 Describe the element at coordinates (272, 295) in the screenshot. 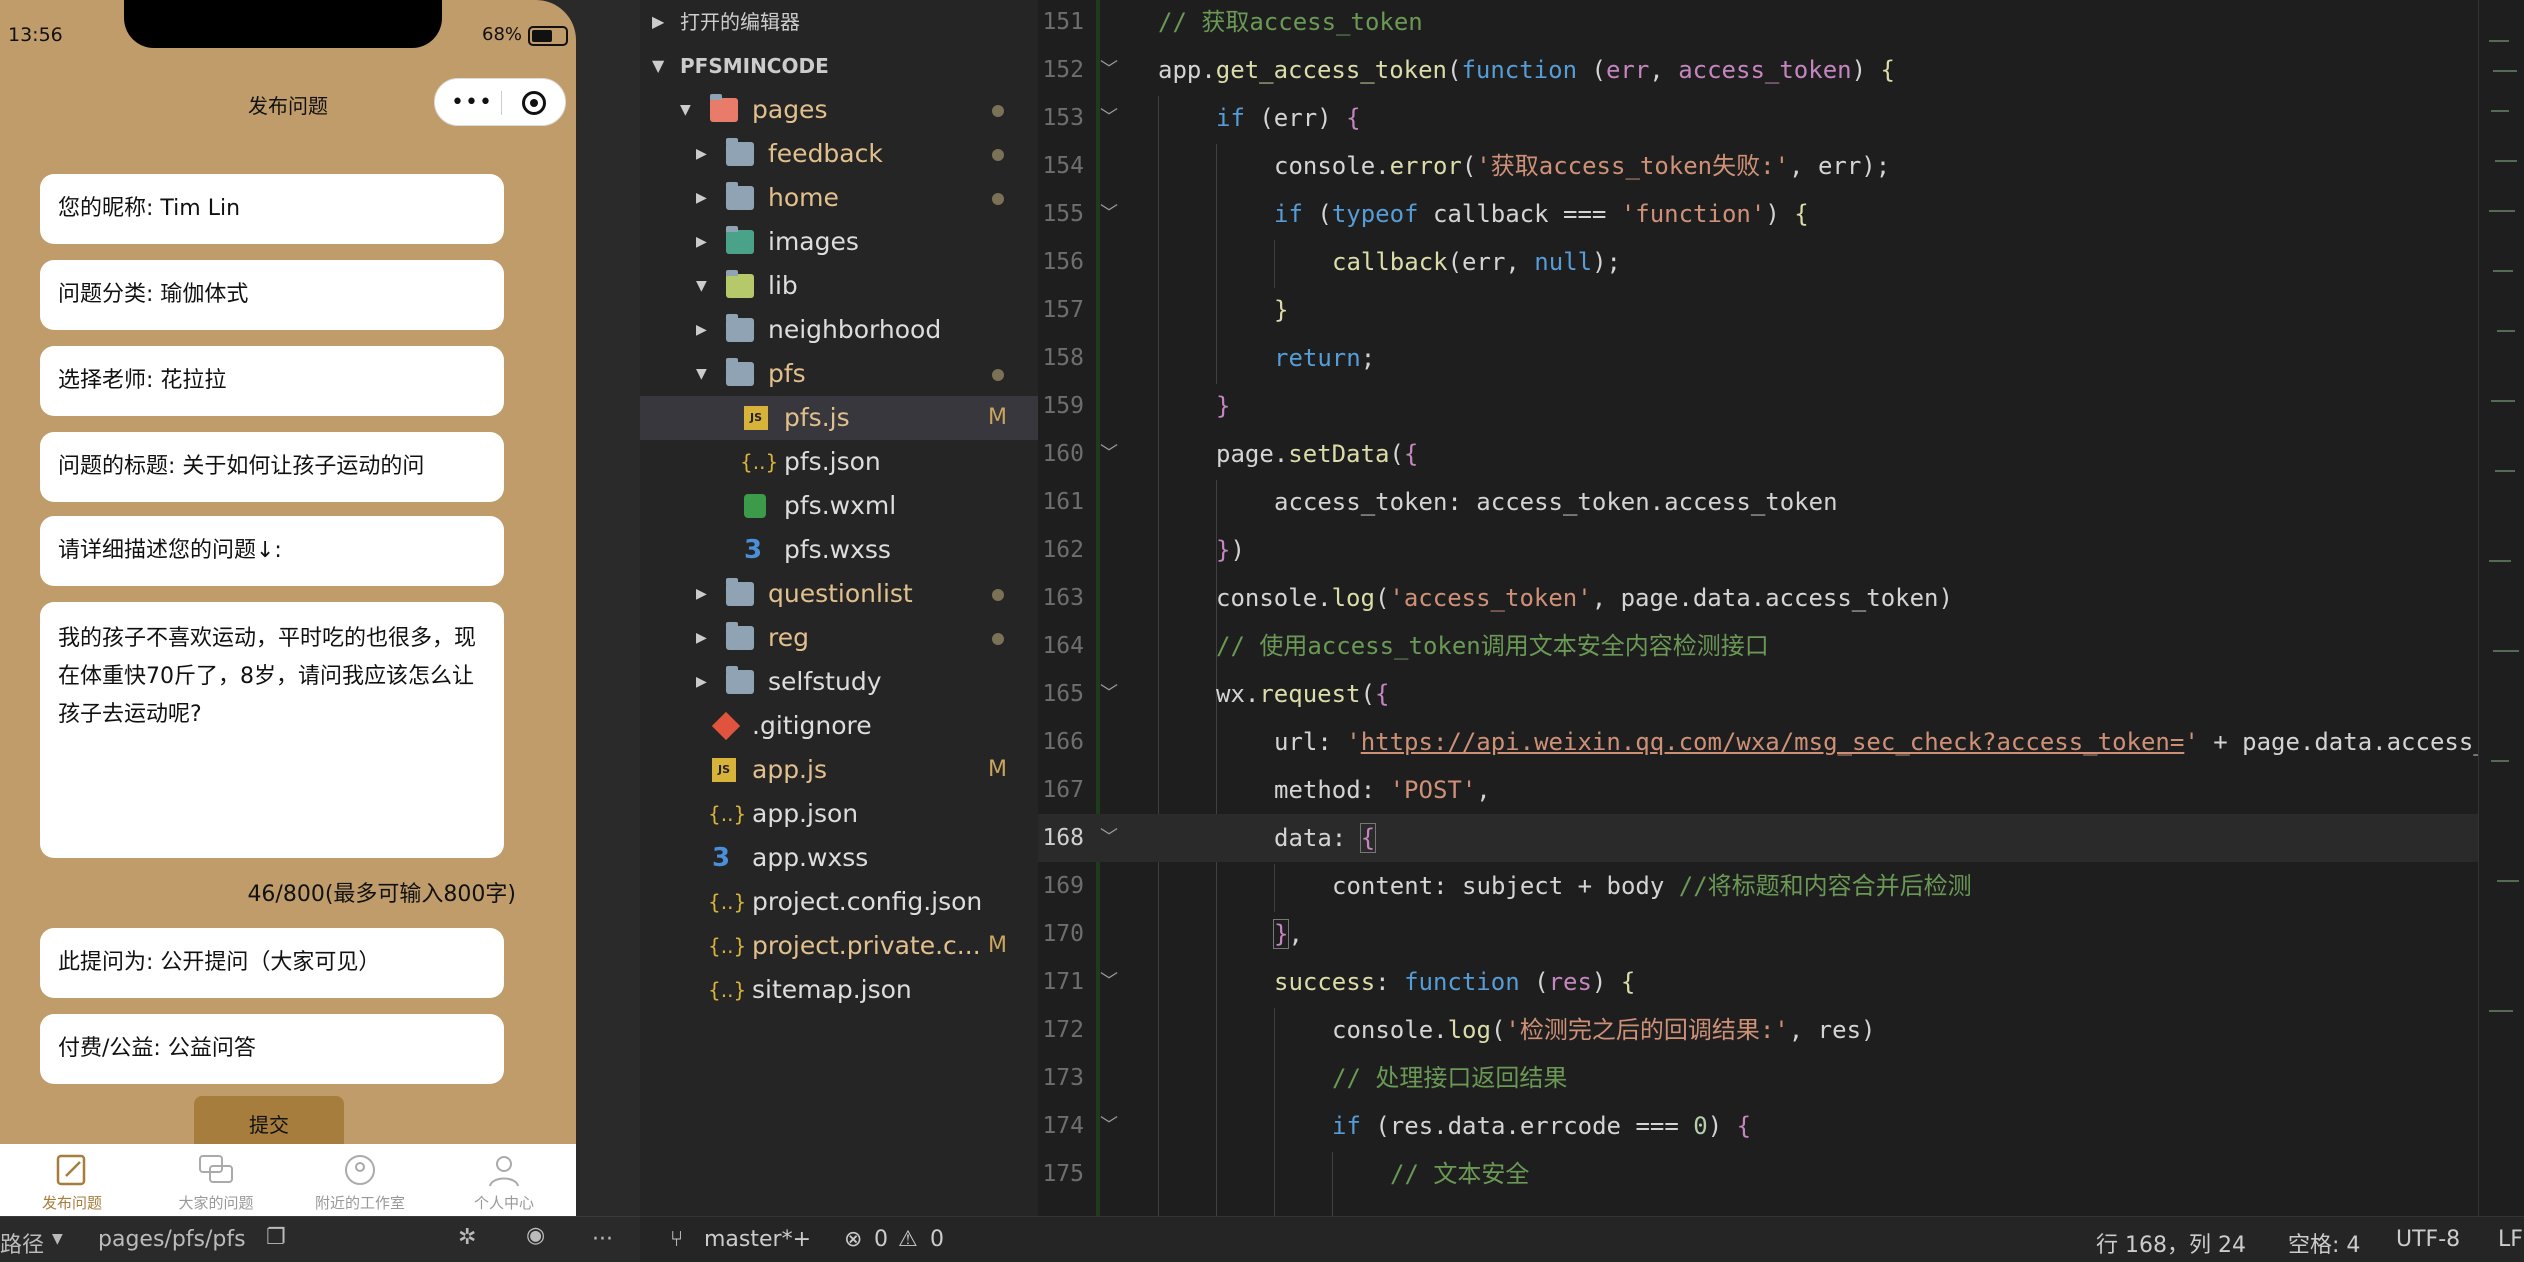

I see `category-picker: 问题分类: 瑜伽体式` at that location.